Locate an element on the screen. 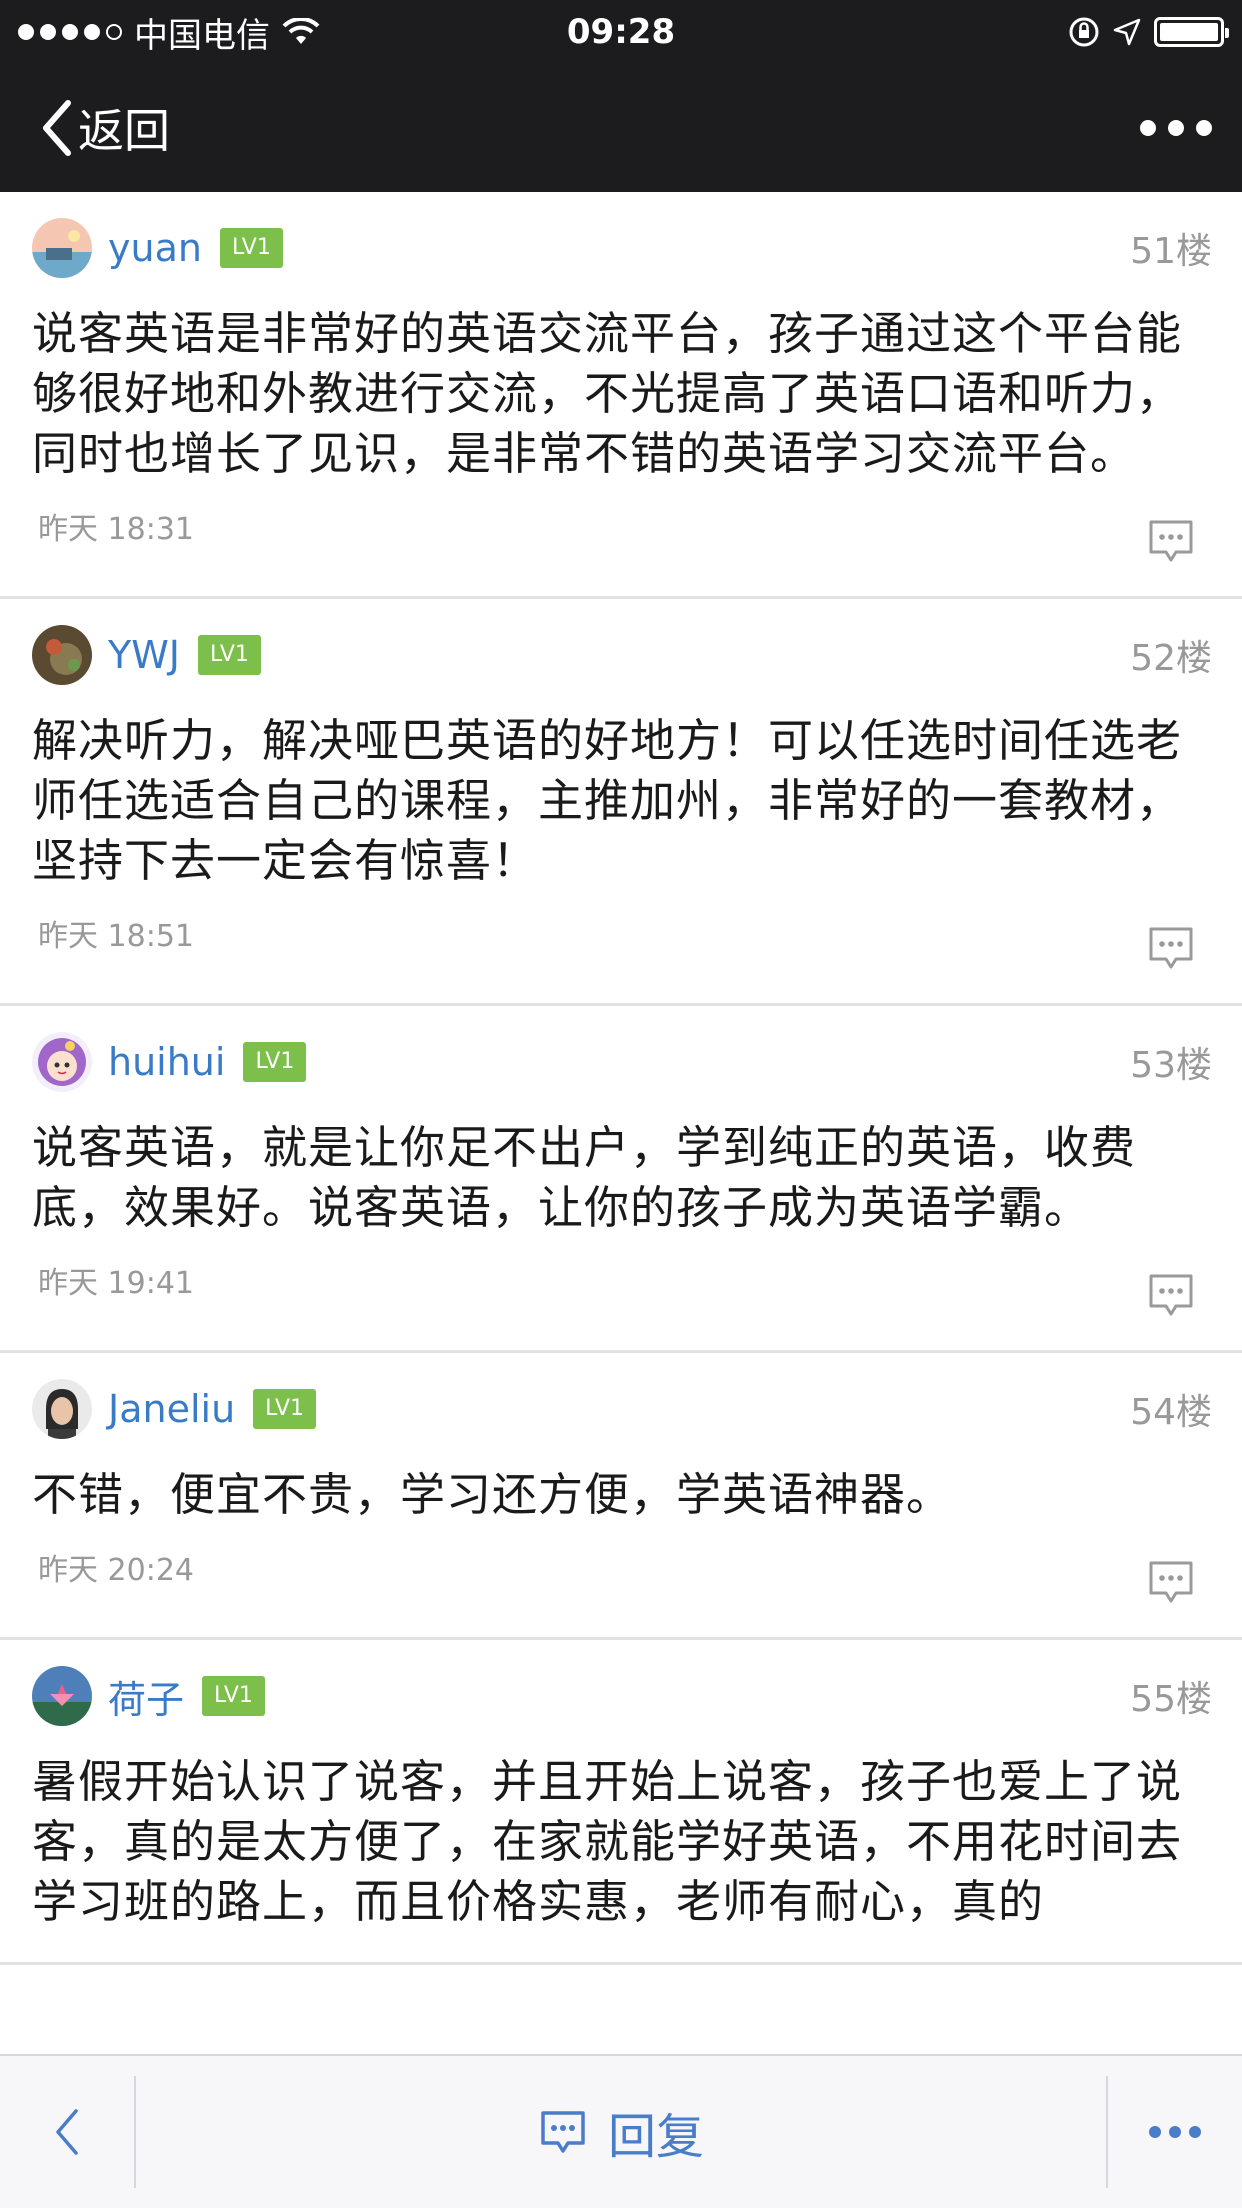 Image resolution: width=1242 pixels, height=2208 pixels. battery-icon is located at coordinates (1191, 32).